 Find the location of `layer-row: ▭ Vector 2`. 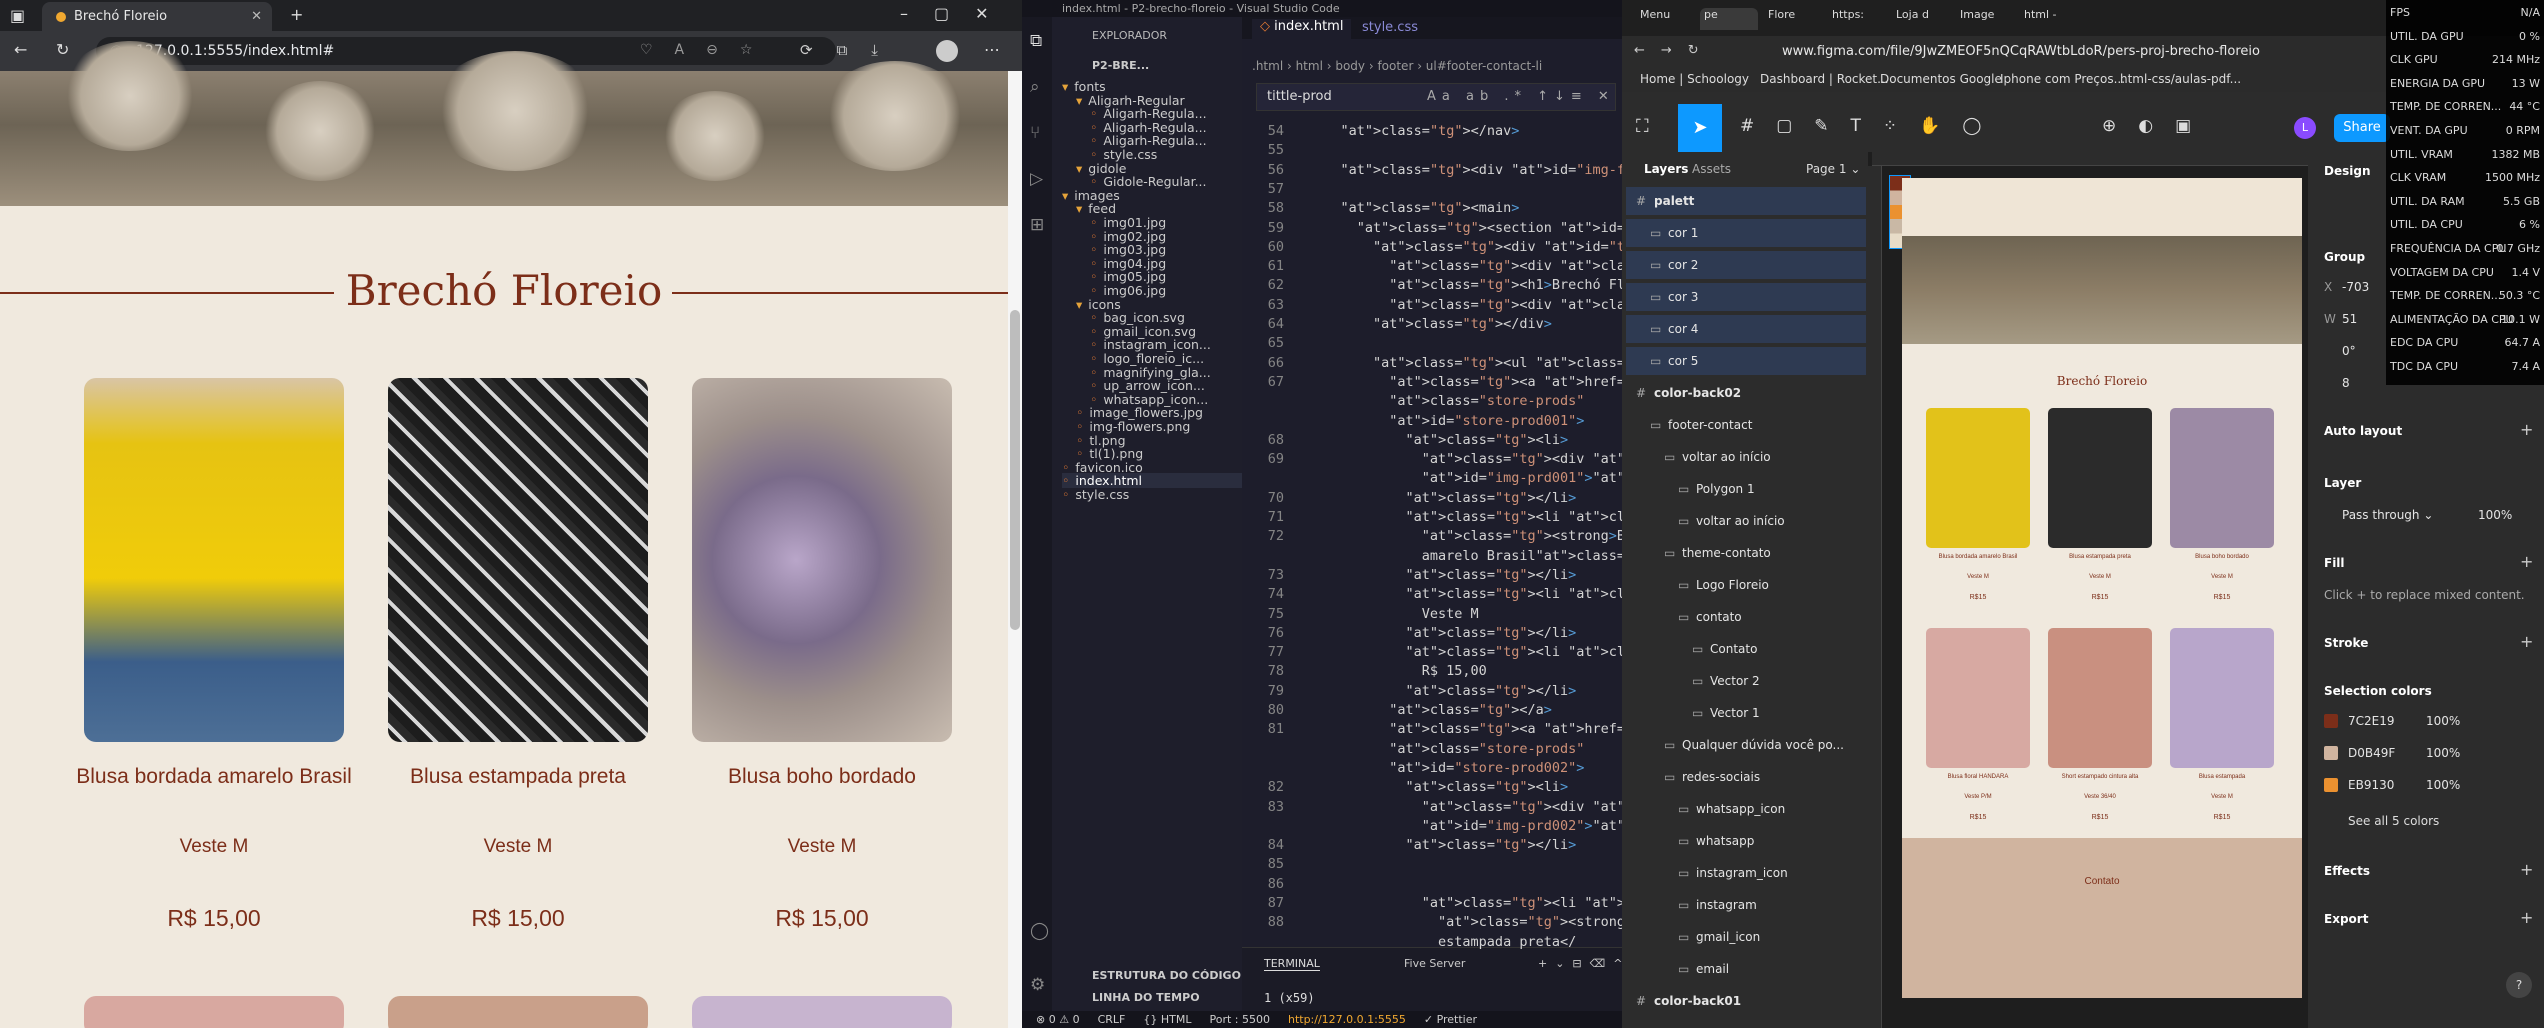

layer-row: ▭ Vector 2 is located at coordinates (1746, 681).